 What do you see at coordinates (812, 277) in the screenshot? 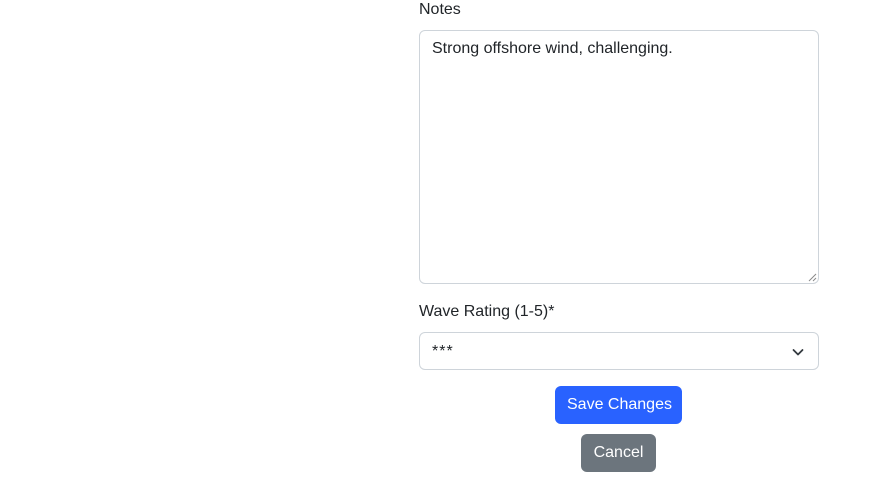
I see `resize-grip-icon` at bounding box center [812, 277].